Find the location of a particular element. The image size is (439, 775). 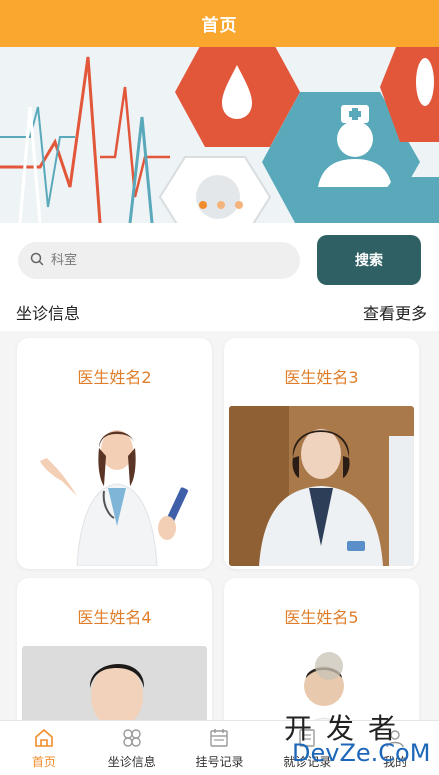

doctor-name: 医生姓名3 is located at coordinates (321, 377).